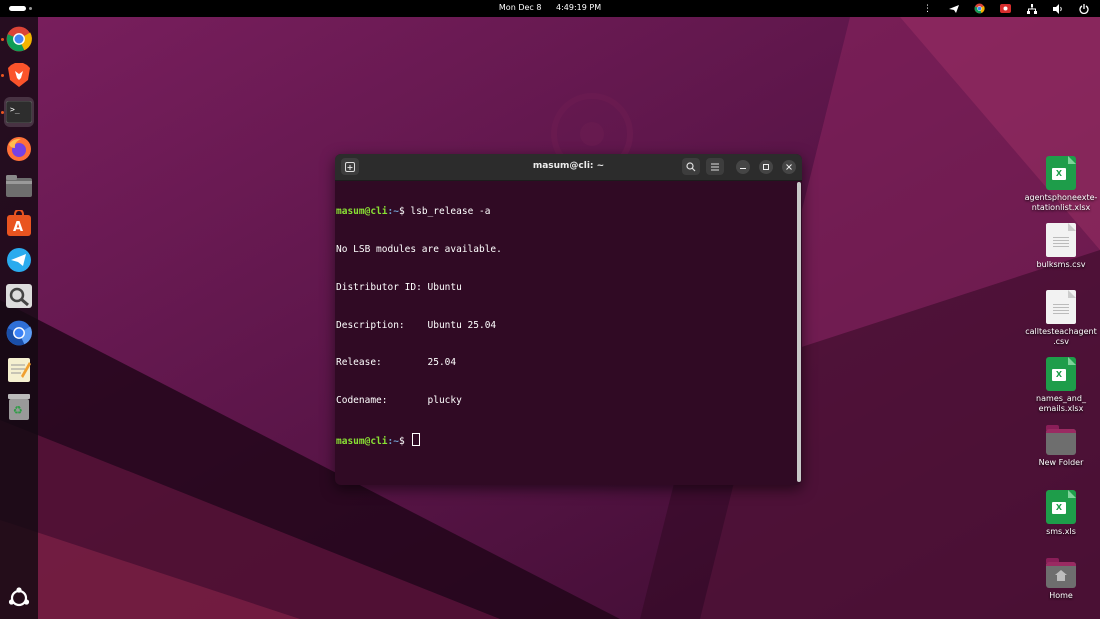 The image size is (1100, 619). I want to click on desktop-file-csv: calltesteachagent .csv, so click(1061, 318).